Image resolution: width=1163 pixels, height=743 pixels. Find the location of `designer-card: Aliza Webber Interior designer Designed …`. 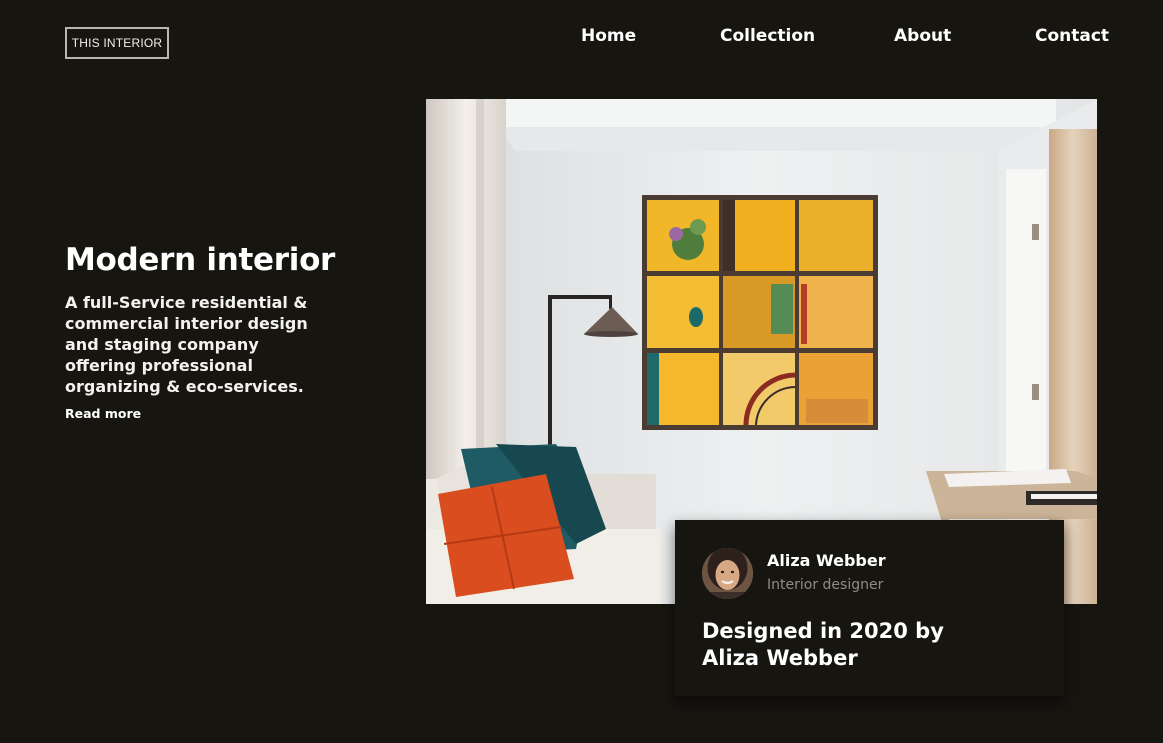

designer-card: Aliza Webber Interior designer Designed … is located at coordinates (869, 608).